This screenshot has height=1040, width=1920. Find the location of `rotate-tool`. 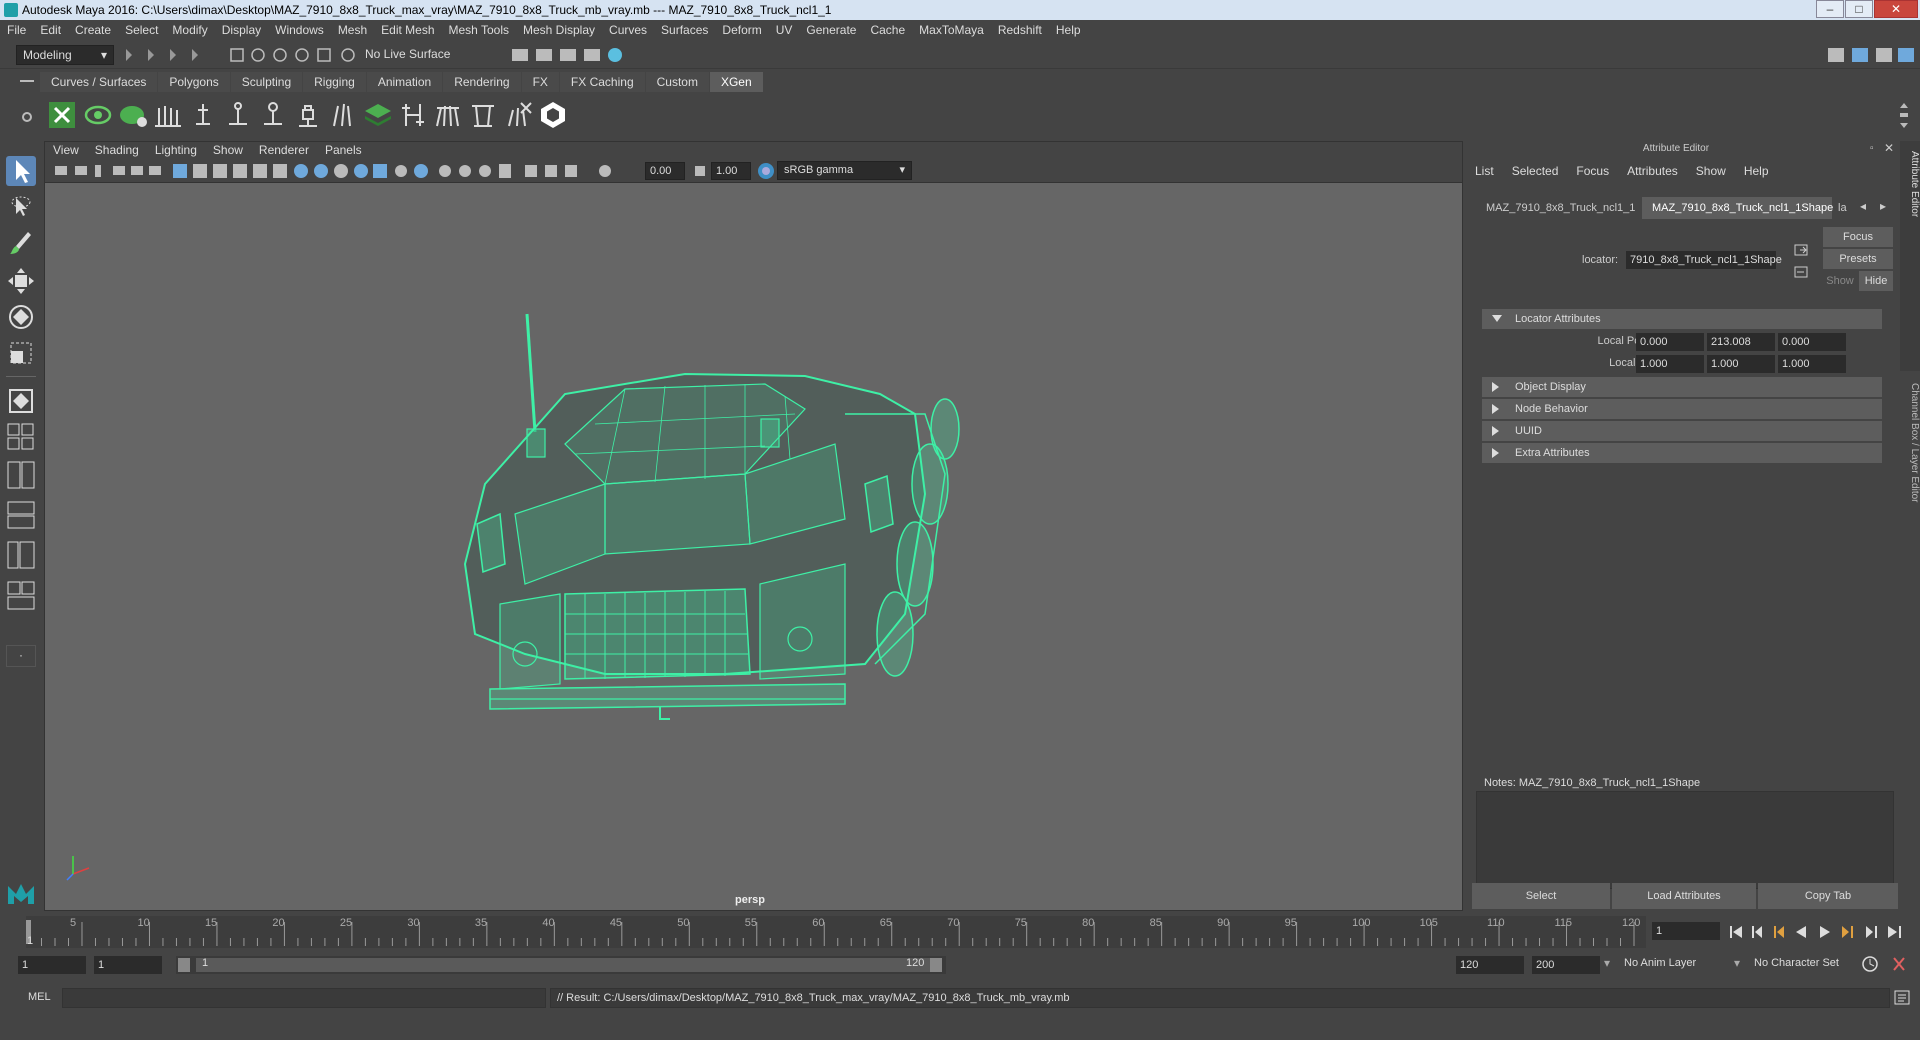

rotate-tool is located at coordinates (21, 317).